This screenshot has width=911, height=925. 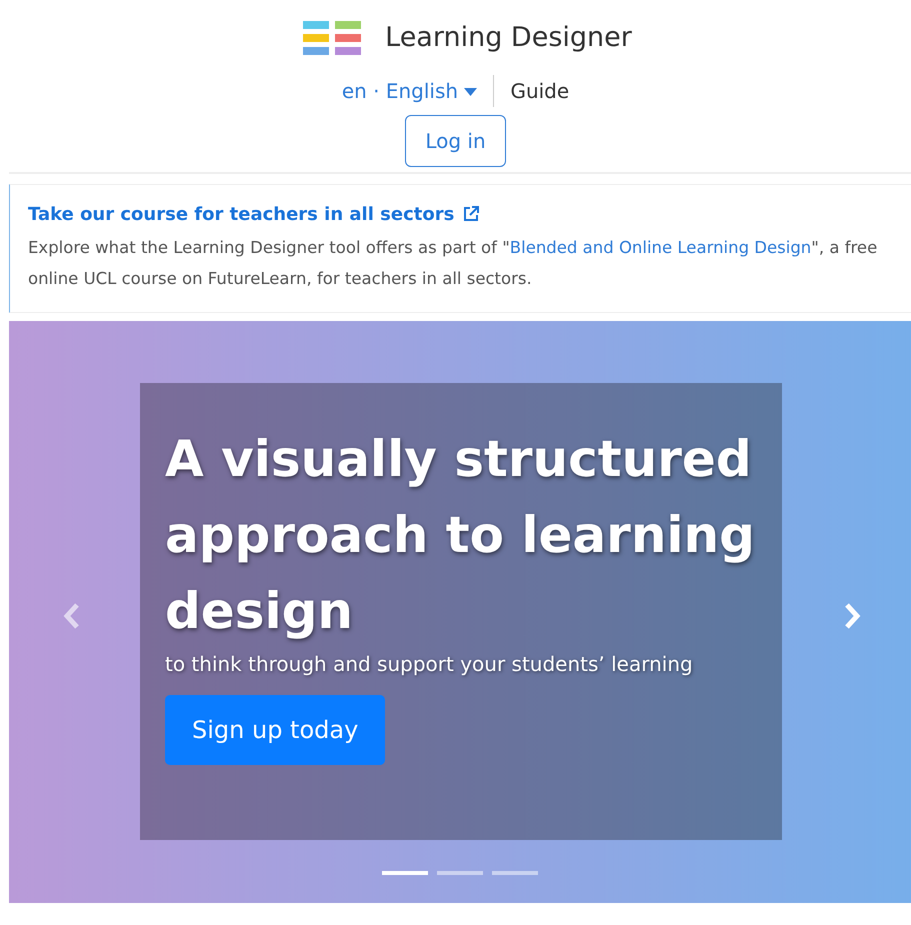 What do you see at coordinates (332, 38) in the screenshot?
I see `logo-icon` at bounding box center [332, 38].